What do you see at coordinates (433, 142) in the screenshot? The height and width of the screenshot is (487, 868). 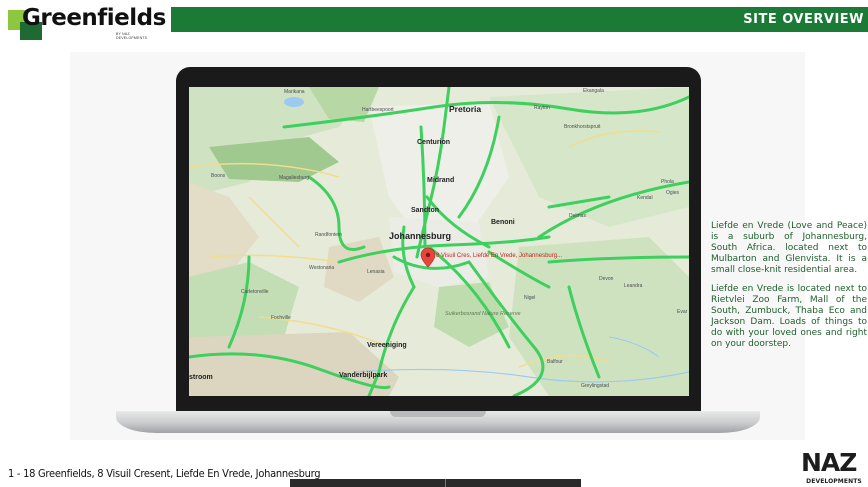 I see `map-city: Centurion` at bounding box center [433, 142].